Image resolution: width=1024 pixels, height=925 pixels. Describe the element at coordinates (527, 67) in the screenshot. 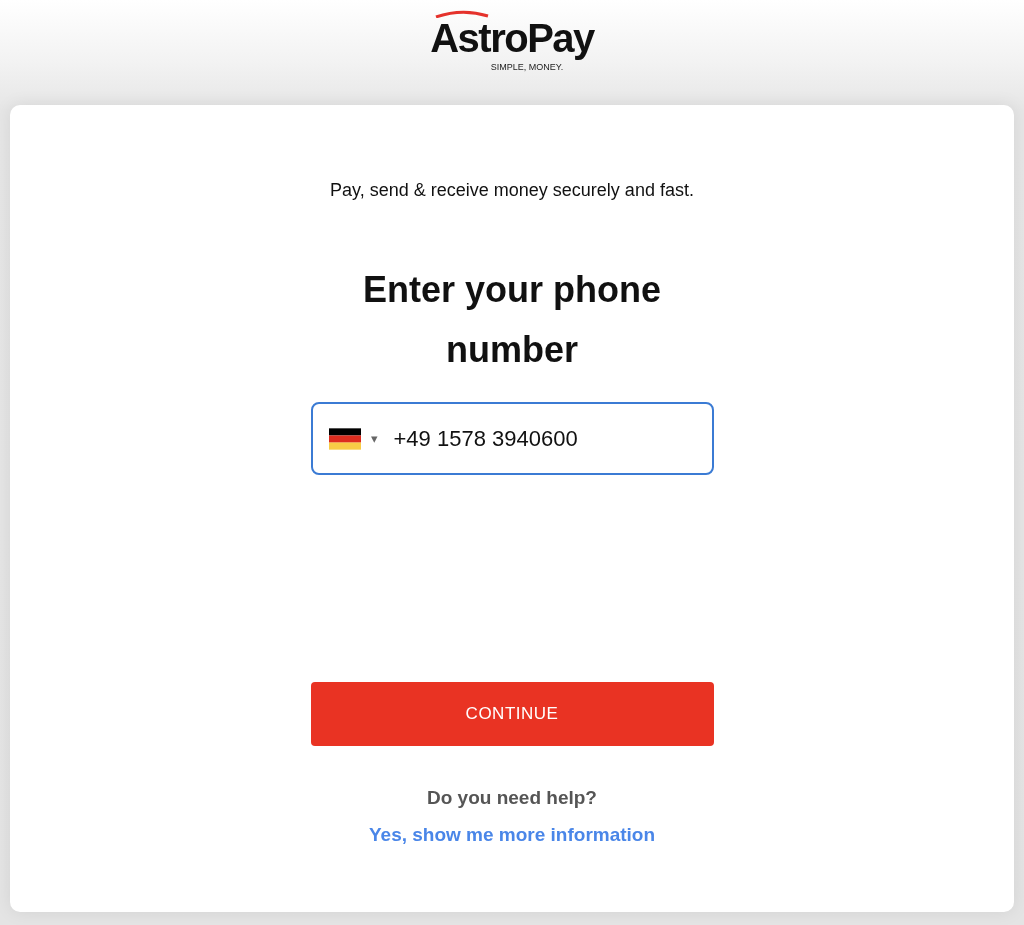

I see `logo-tagline: SIMPLE, MONEY.` at that location.